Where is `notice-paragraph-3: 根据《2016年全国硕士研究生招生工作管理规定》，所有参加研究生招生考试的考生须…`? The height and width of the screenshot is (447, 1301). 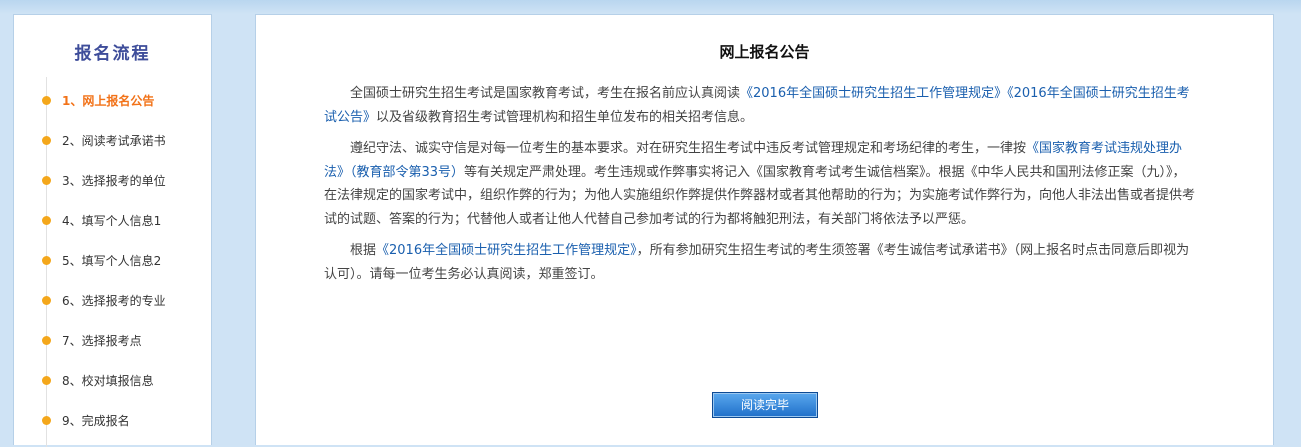 notice-paragraph-3: 根据《2016年全国硕士研究生招生工作管理规定》，所有参加研究生招生考试的考生须… is located at coordinates (761, 262).